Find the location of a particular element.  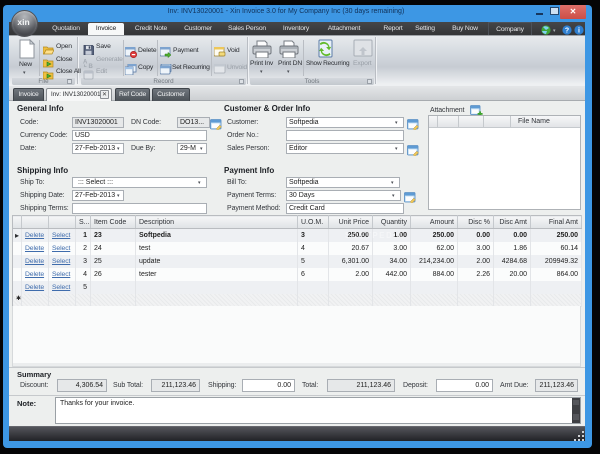

svg-text: i is located at coordinates (579, 31).